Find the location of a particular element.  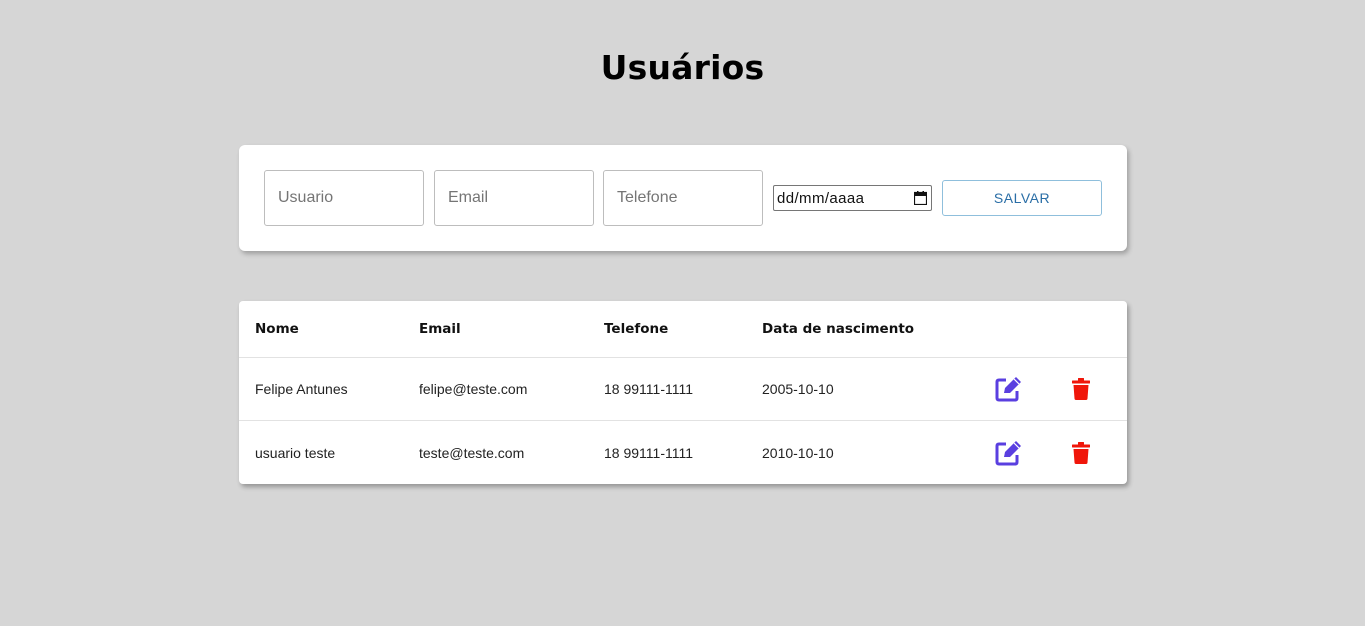

calendar-icon is located at coordinates (920, 198).